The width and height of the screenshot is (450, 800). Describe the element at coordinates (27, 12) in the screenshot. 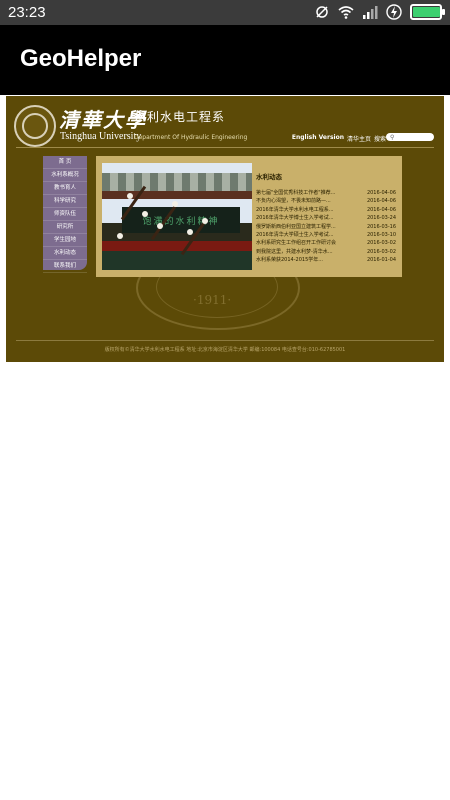

I see `status-time: 23:23` at that location.